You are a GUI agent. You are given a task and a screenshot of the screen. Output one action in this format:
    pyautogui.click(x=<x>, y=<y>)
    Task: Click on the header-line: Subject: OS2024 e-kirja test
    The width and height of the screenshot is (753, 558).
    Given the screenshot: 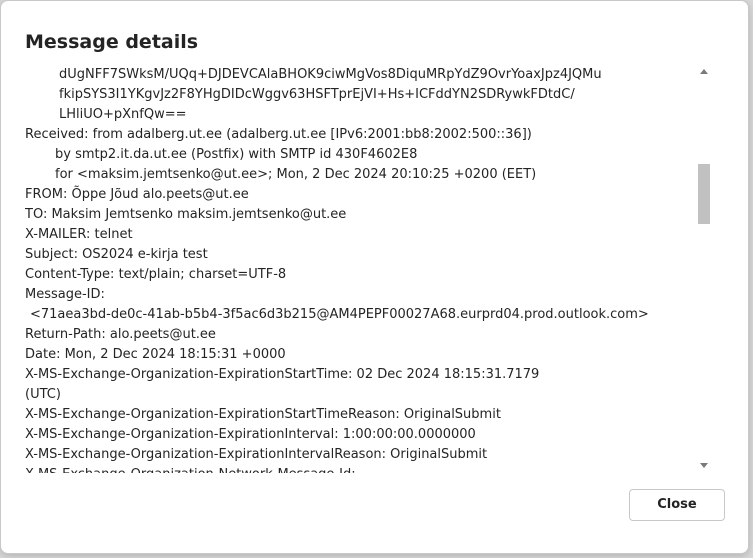 What is the action you would take?
    pyautogui.click(x=116, y=254)
    